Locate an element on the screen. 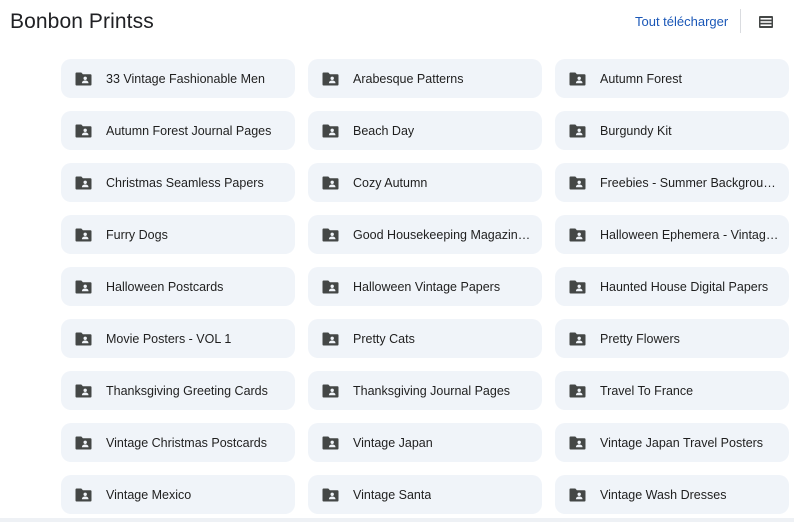 This screenshot has height=522, width=794. folder-name: Pretty Flowers is located at coordinates (640, 338).